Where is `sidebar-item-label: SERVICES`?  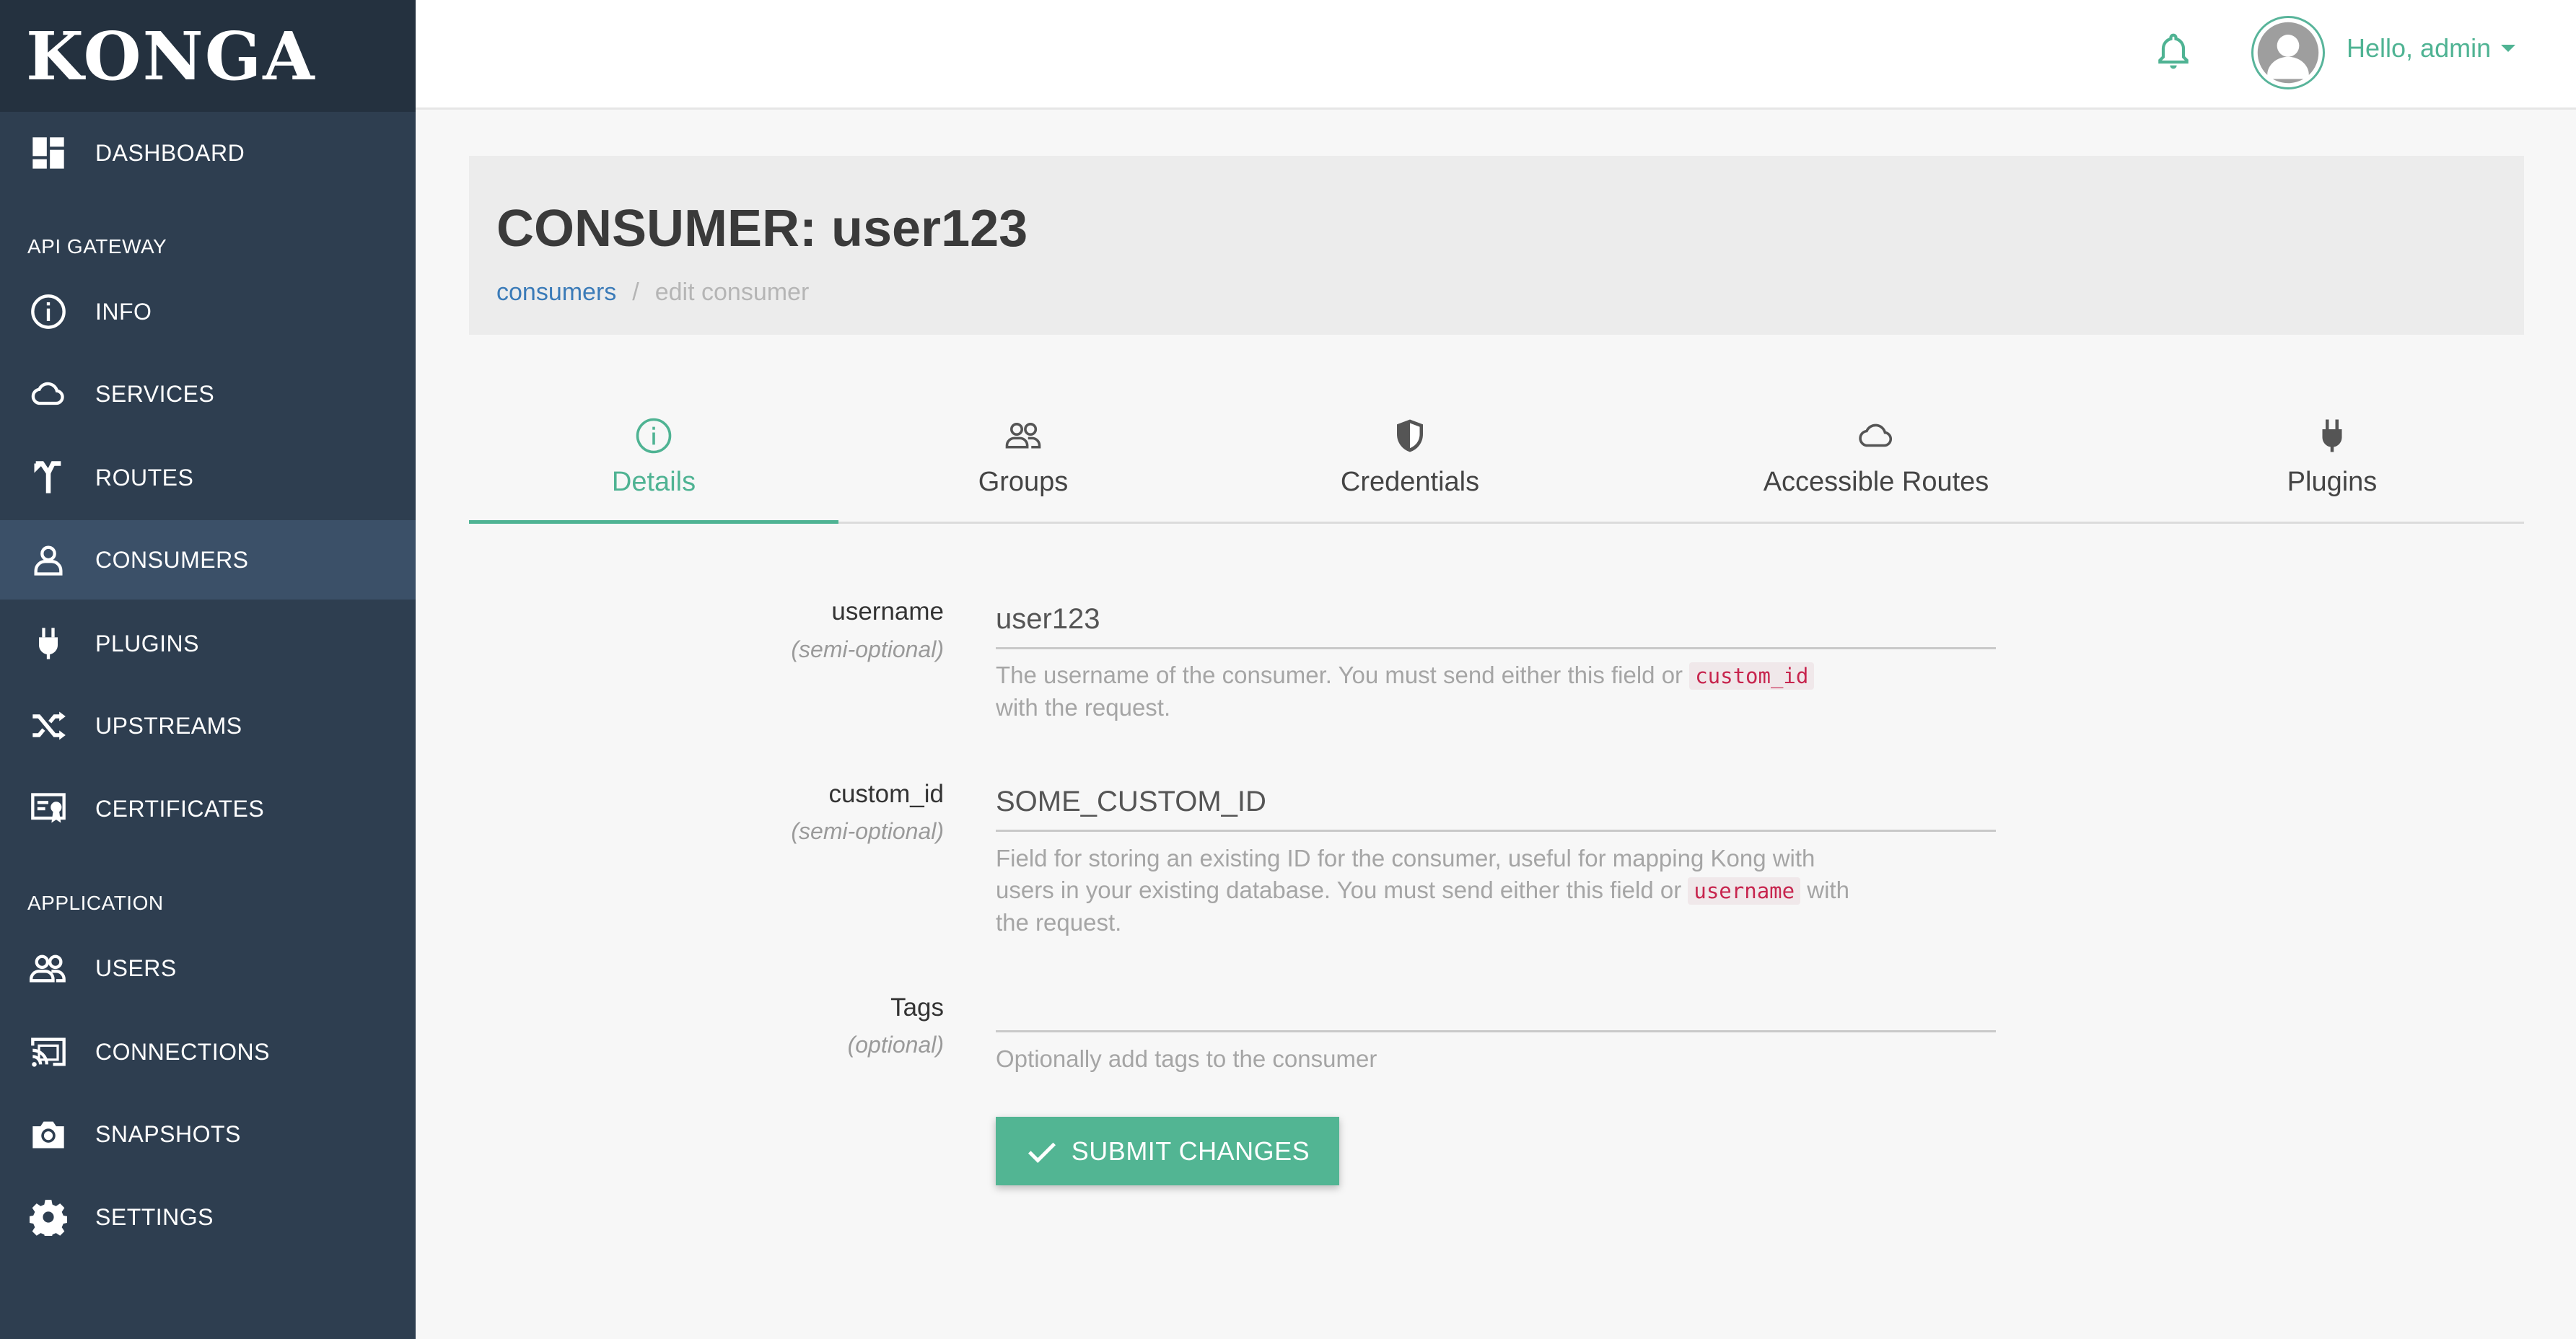
sidebar-item-label: SERVICES is located at coordinates (155, 393).